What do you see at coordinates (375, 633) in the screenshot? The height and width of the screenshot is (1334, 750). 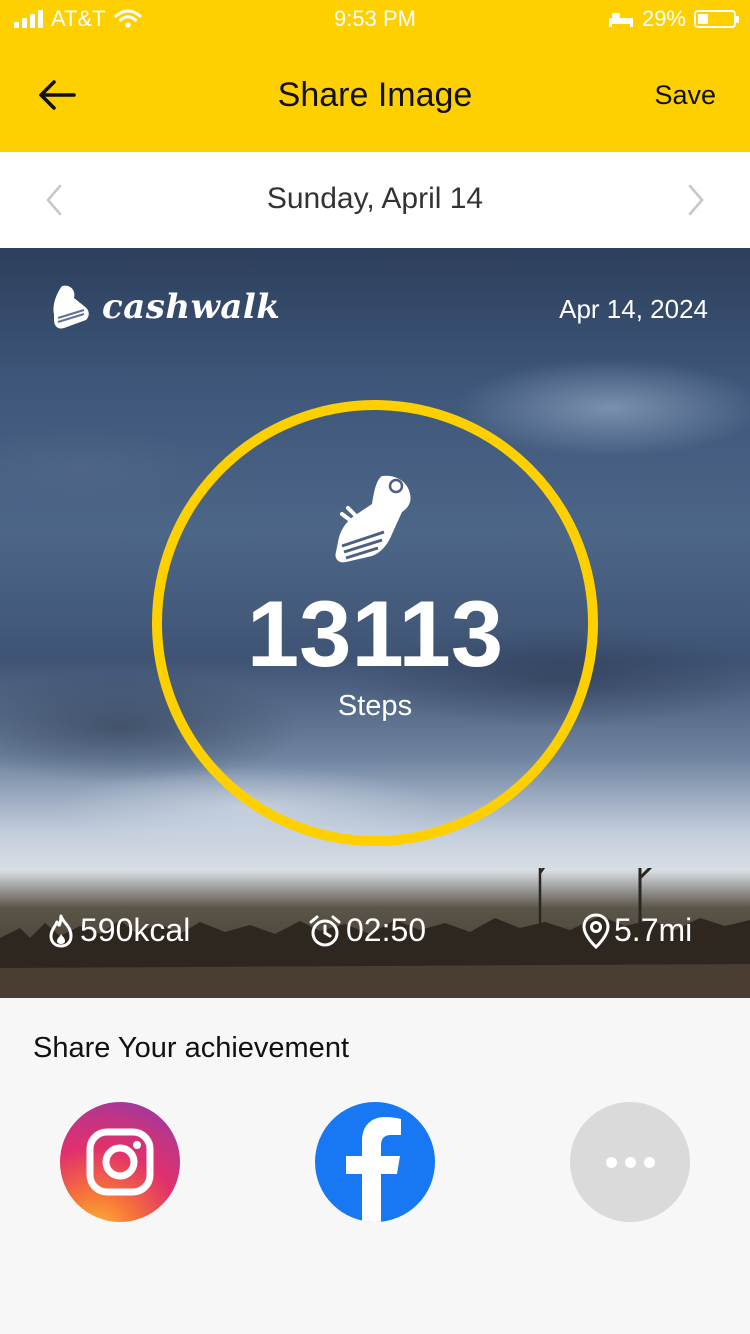 I see `steps-count: 13113` at bounding box center [375, 633].